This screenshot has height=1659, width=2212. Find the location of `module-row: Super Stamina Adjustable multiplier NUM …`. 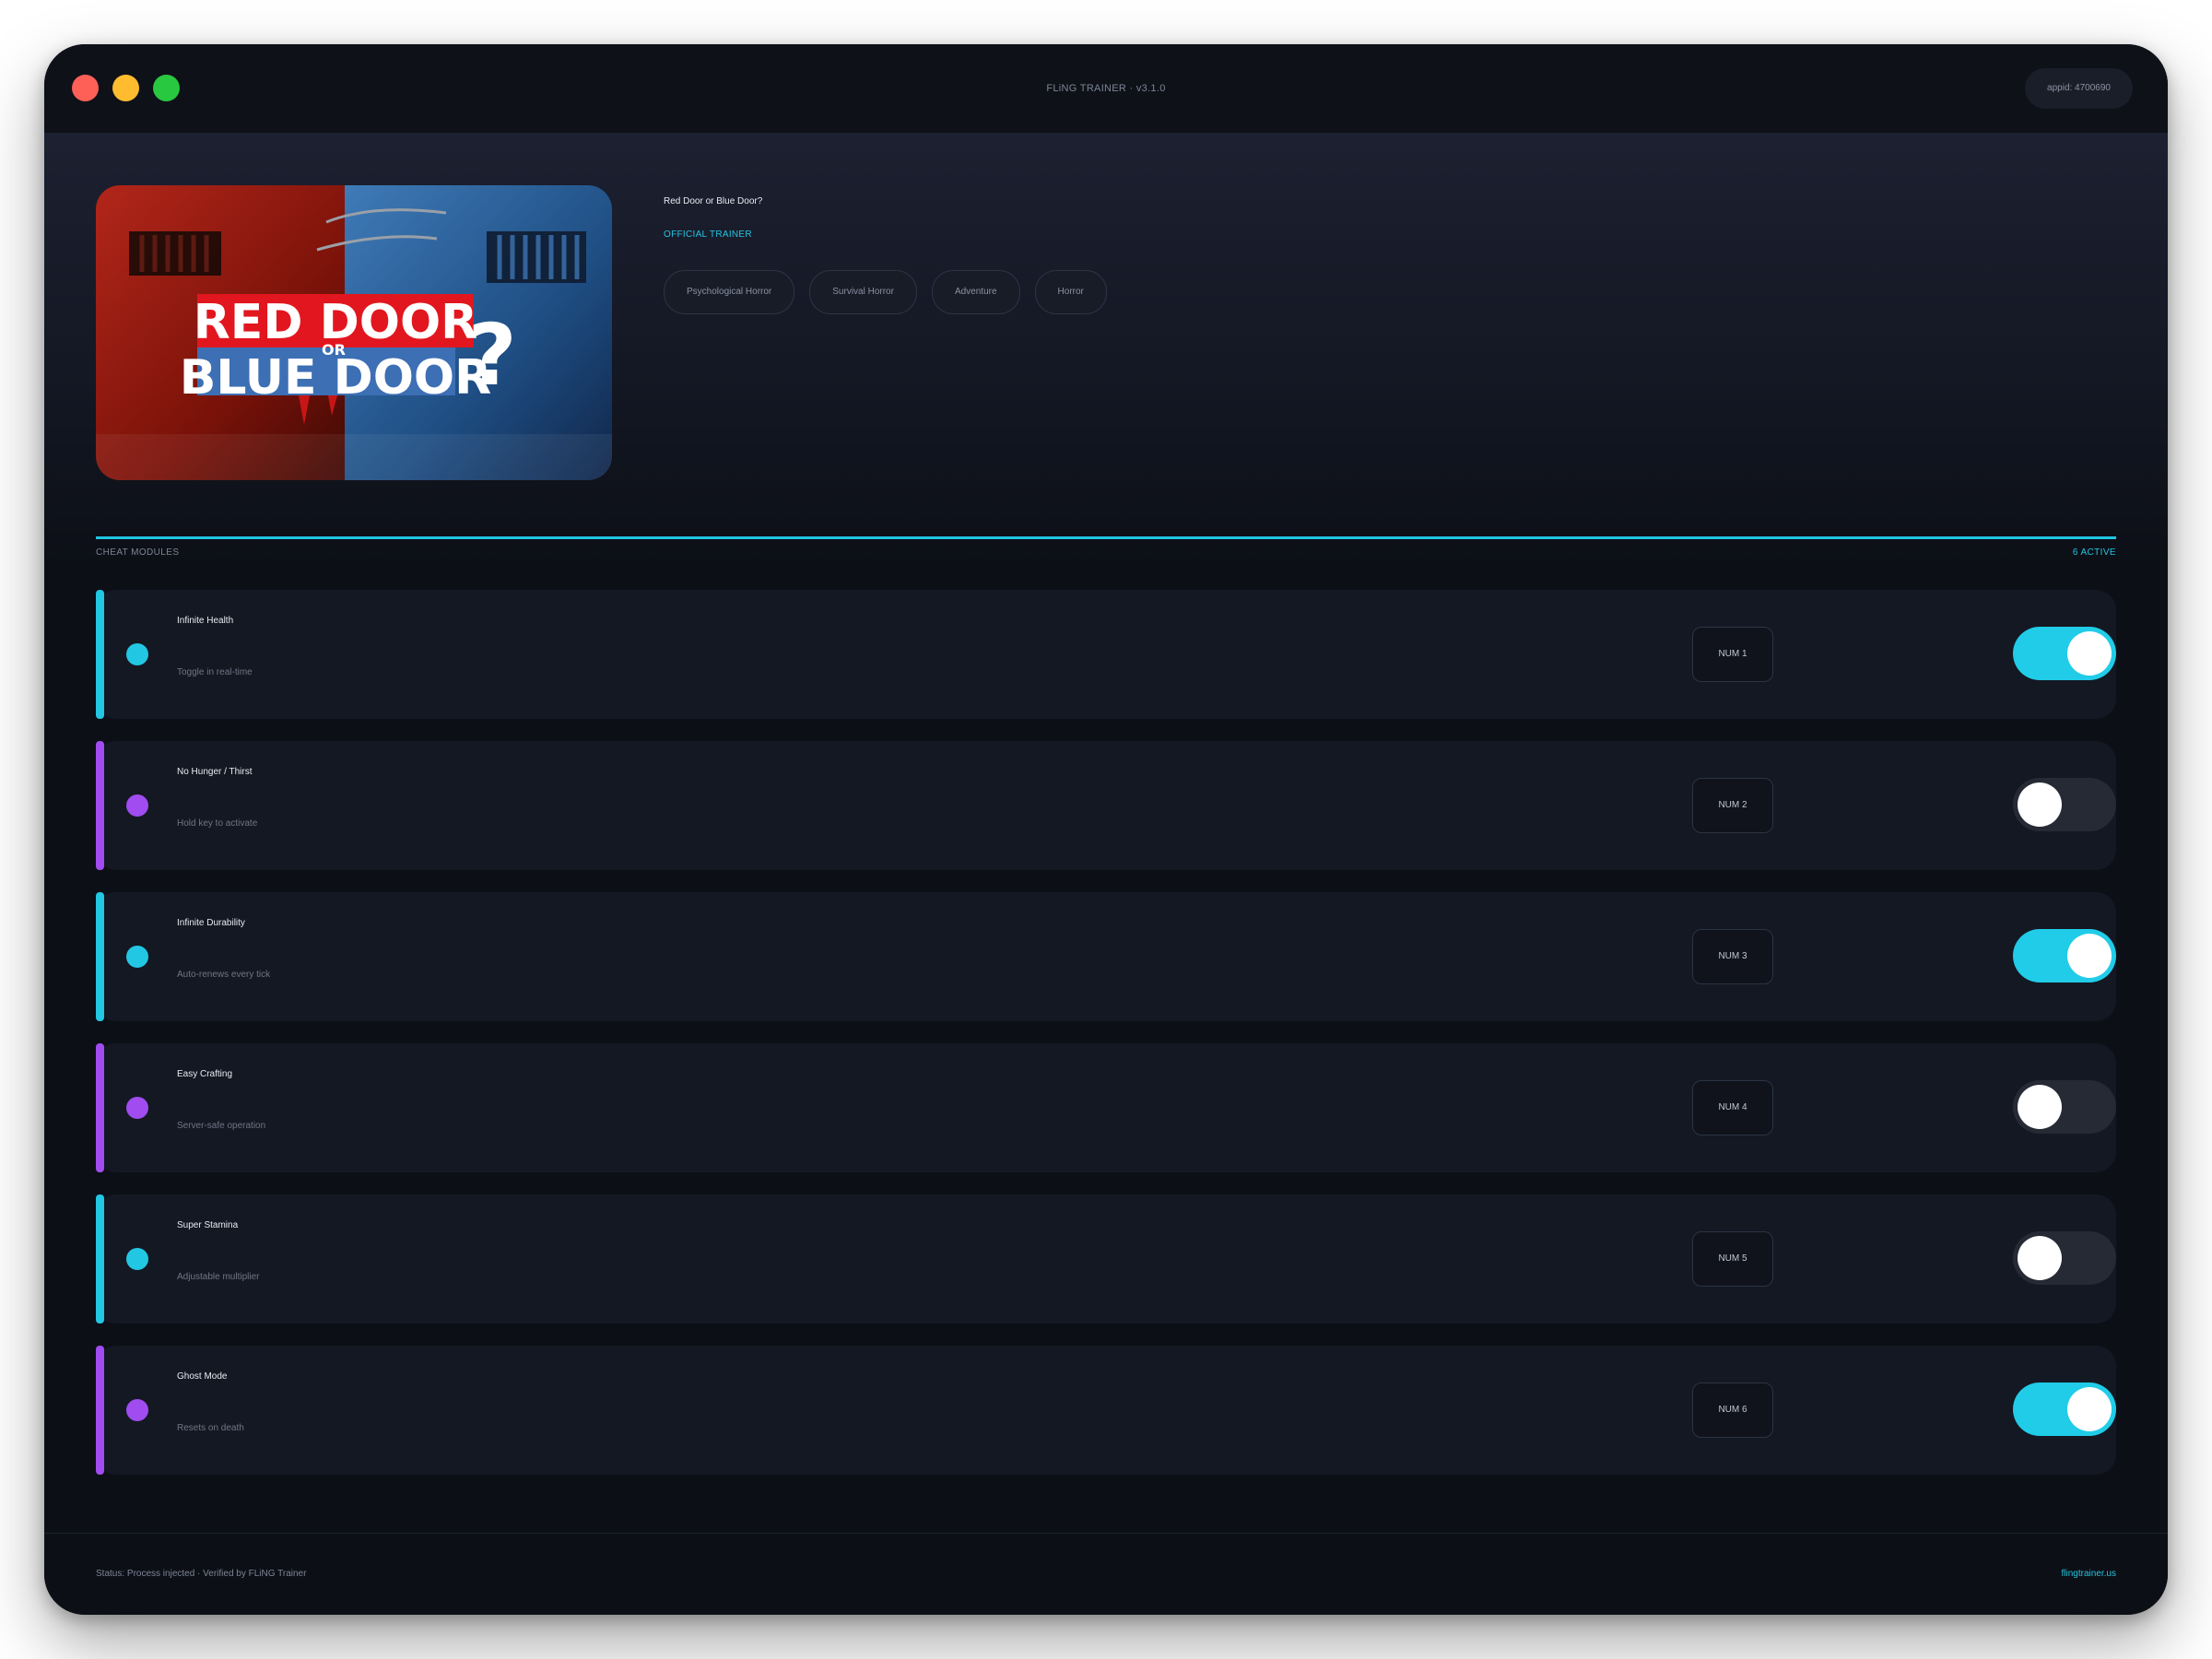

module-row: Super Stamina Adjustable multiplier NUM … is located at coordinates (1106, 1259).